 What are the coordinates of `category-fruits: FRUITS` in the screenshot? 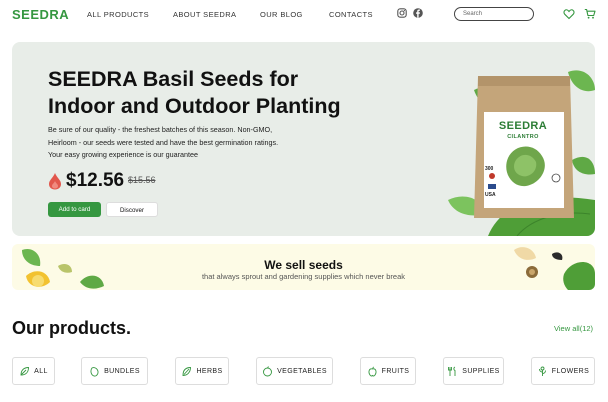 It's located at (388, 371).